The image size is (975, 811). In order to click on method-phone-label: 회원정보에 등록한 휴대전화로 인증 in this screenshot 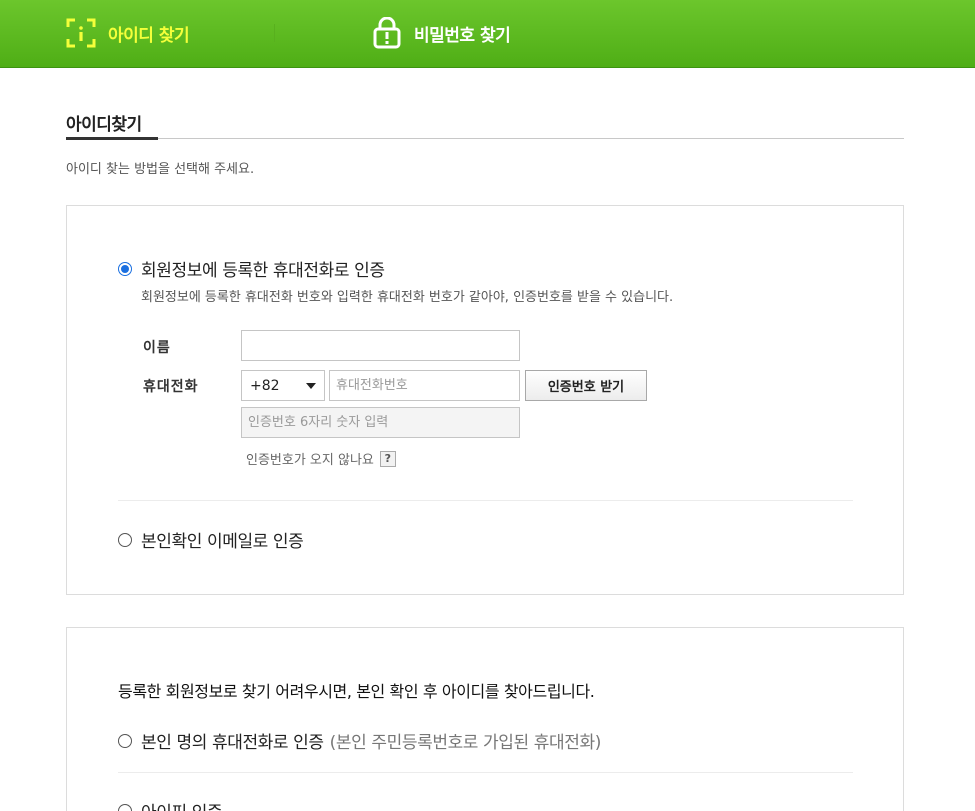, I will do `click(263, 271)`.